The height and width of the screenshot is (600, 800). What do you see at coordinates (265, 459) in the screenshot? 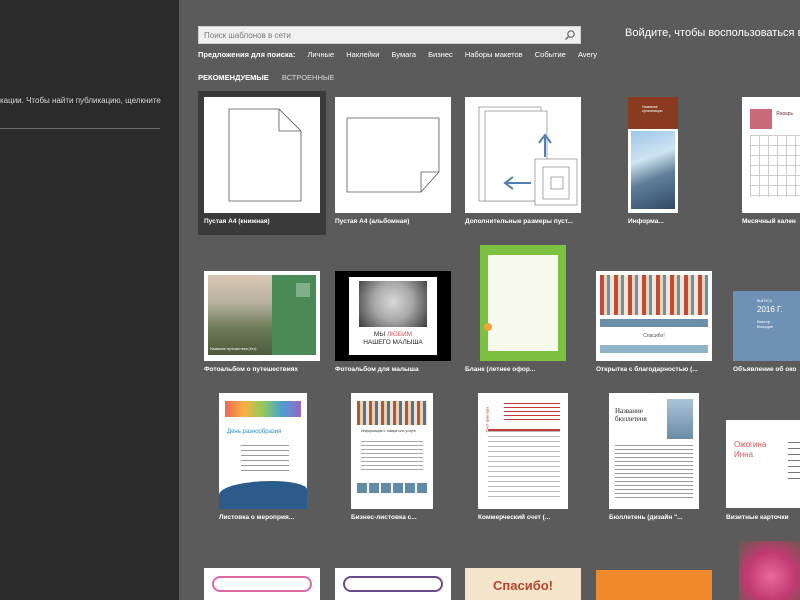
I see `flyer-text-lines` at bounding box center [265, 459].